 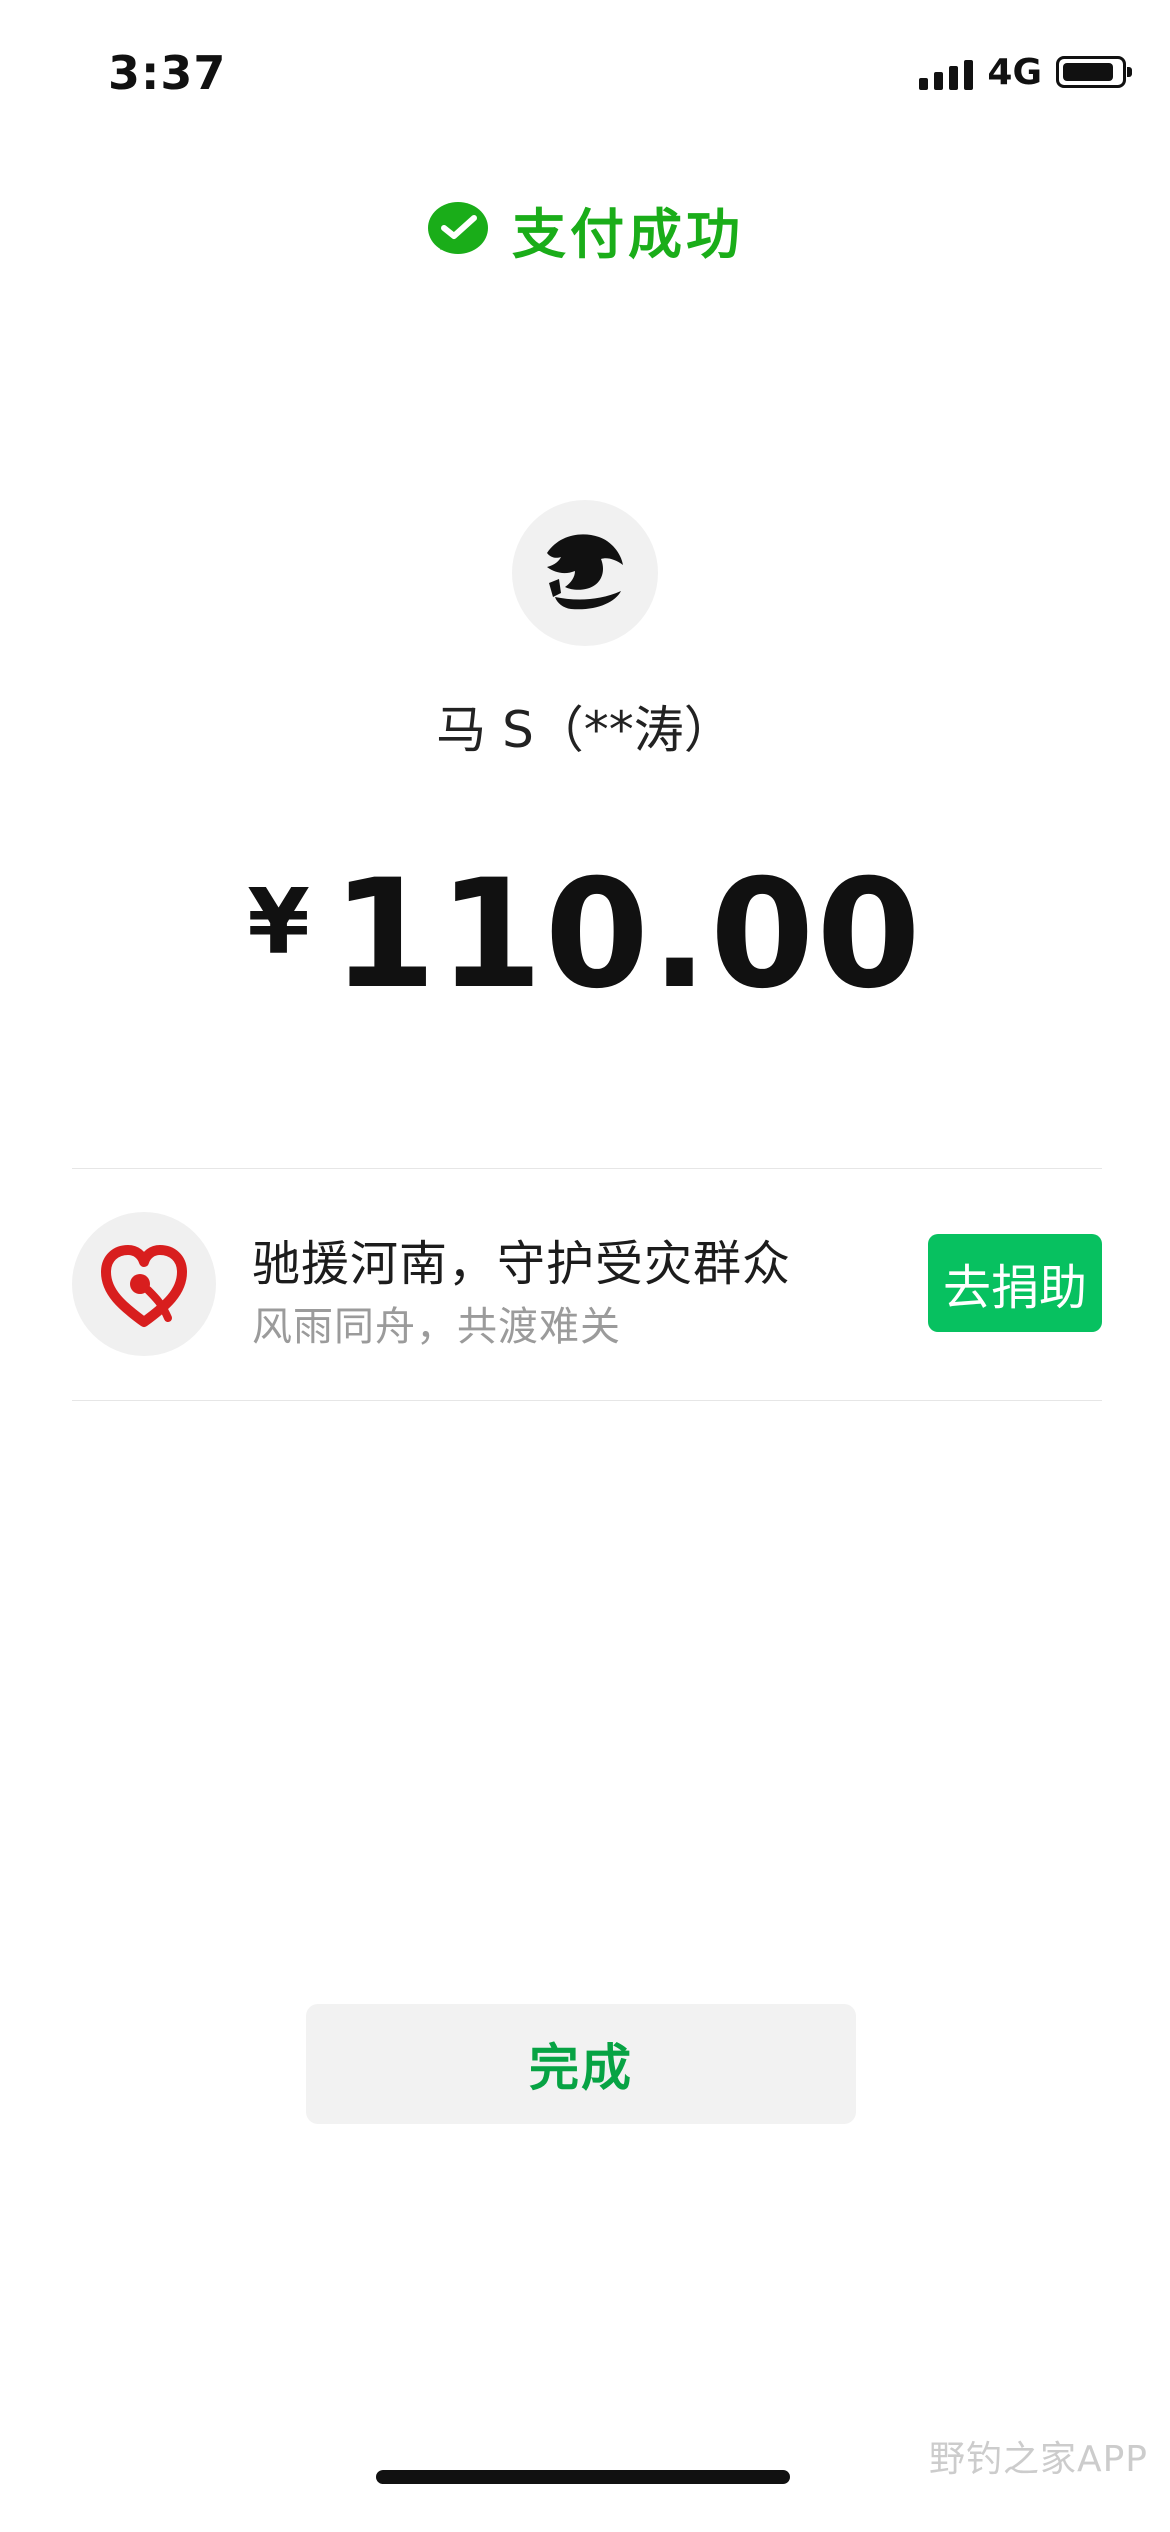 I want to click on divider-bottom, so click(x=587, y=1400).